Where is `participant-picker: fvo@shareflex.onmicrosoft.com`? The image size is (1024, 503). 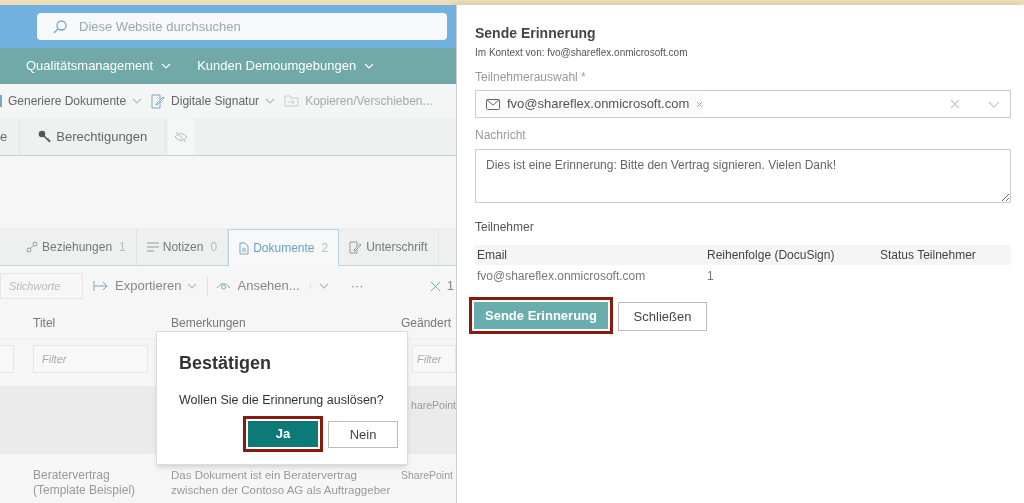
participant-picker: fvo@shareflex.onmicrosoft.com is located at coordinates (743, 104).